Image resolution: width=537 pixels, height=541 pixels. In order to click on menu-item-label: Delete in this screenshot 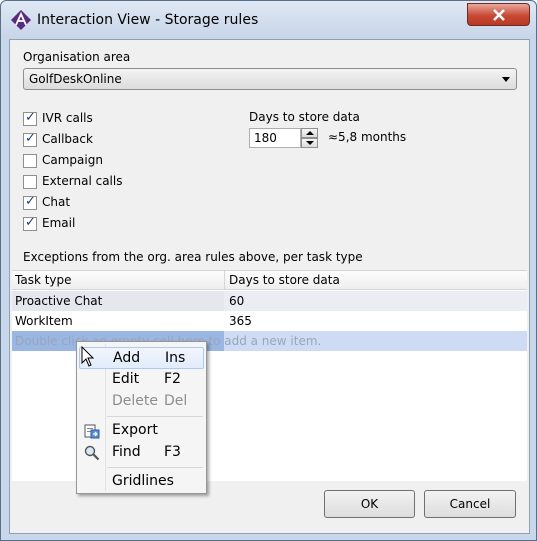, I will do `click(135, 401)`.